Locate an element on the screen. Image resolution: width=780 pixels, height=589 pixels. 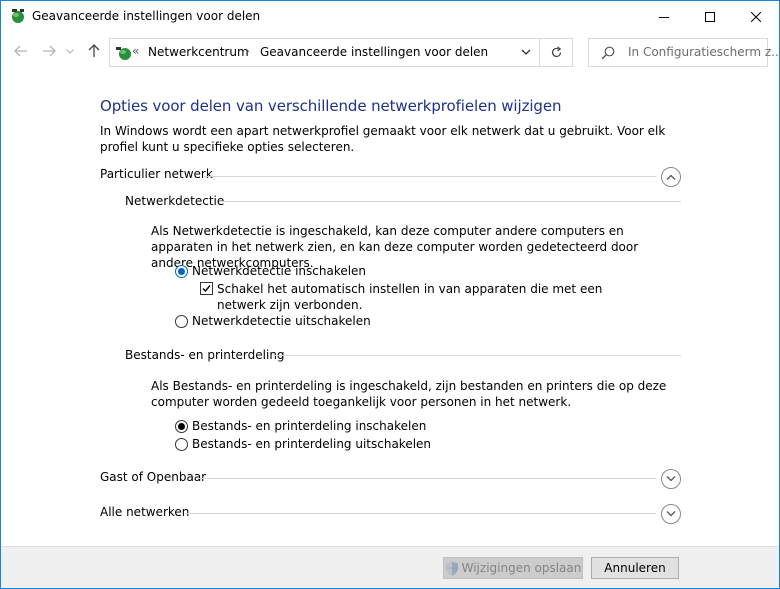
save-changes-button: Wijzigingen opslaan is located at coordinates (513, 568).